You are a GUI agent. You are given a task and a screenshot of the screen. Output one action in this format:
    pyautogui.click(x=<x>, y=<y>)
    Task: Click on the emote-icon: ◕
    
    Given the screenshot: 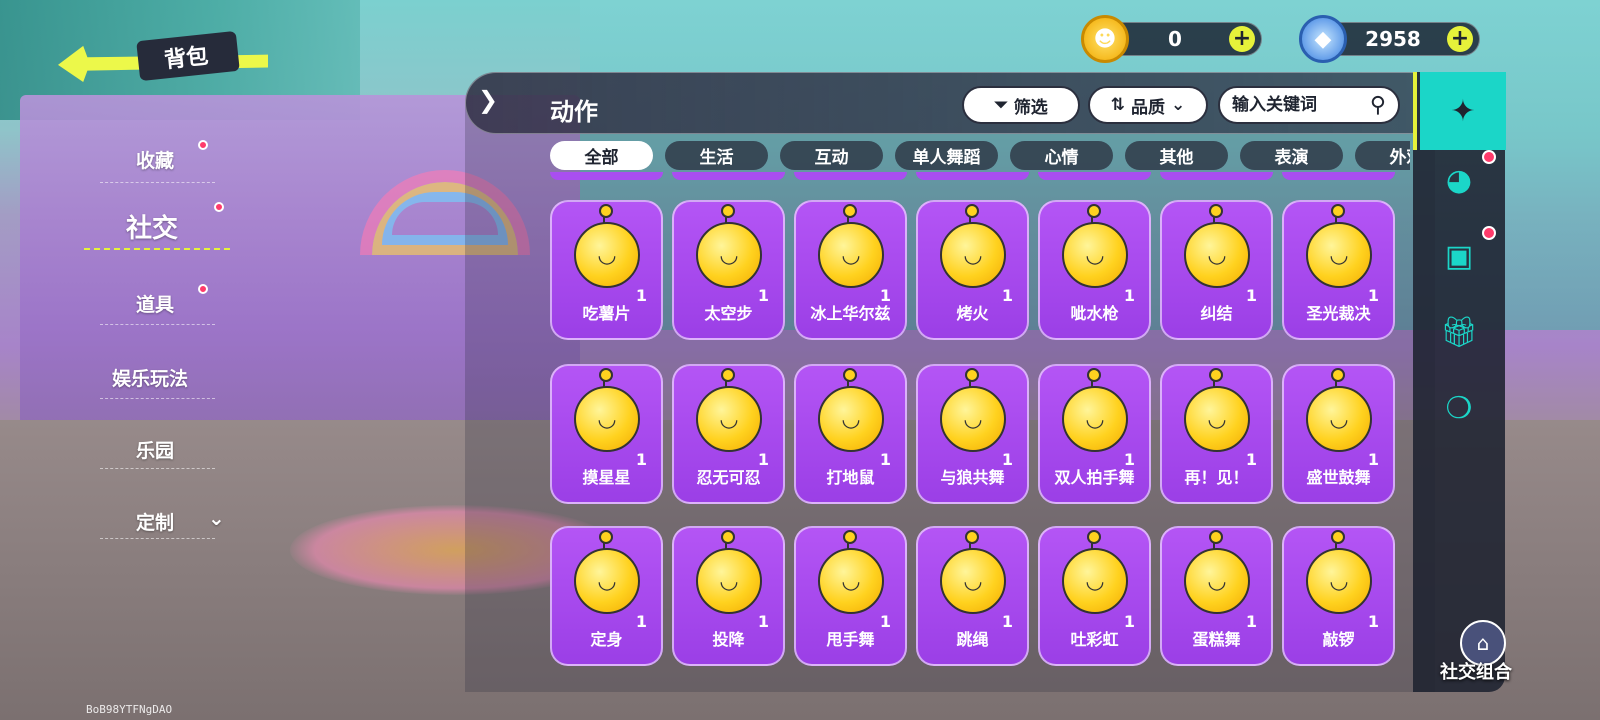 What is the action you would take?
    pyautogui.click(x=1459, y=180)
    